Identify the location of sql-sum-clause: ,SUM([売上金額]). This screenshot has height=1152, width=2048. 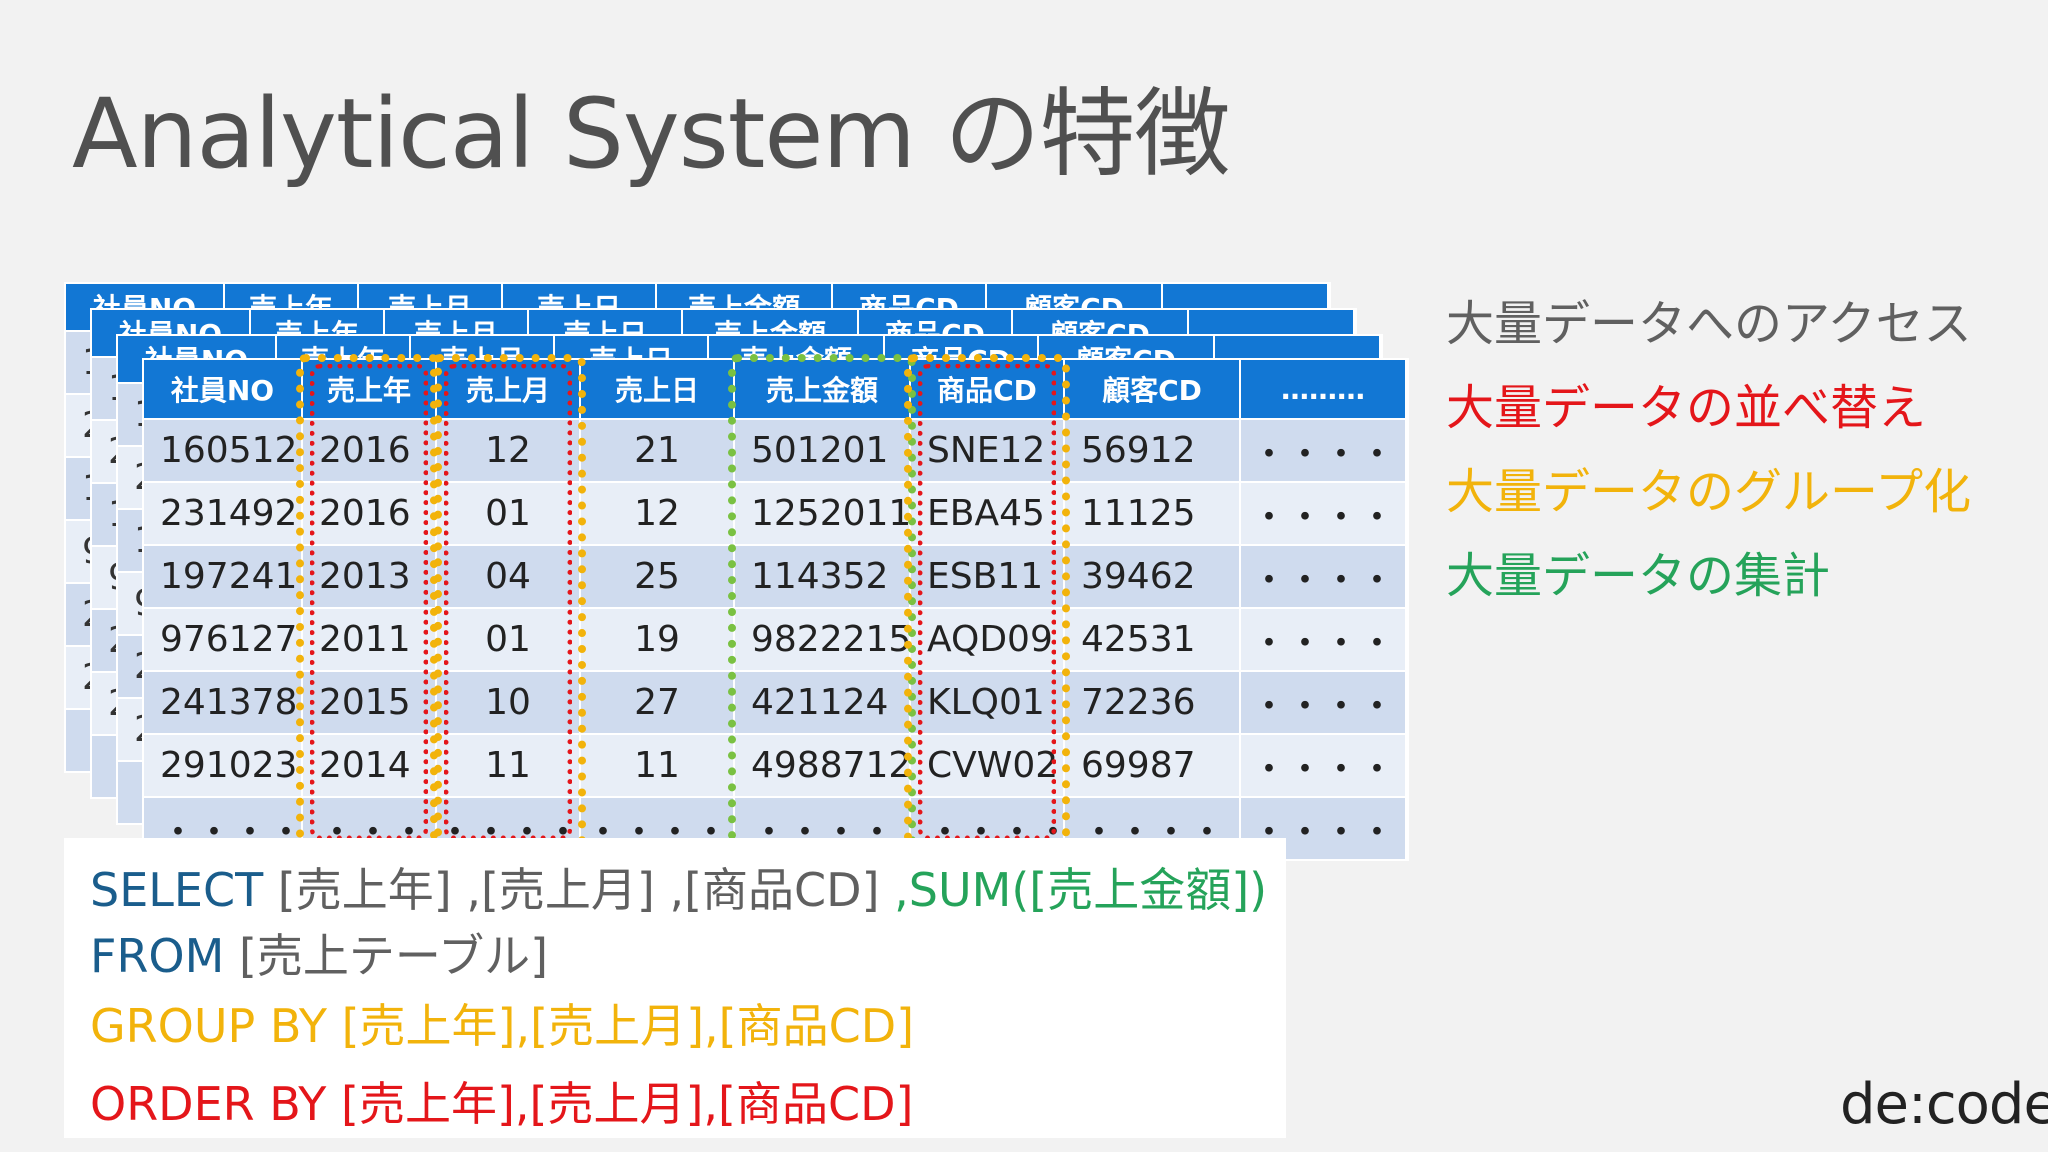
(1073, 890).